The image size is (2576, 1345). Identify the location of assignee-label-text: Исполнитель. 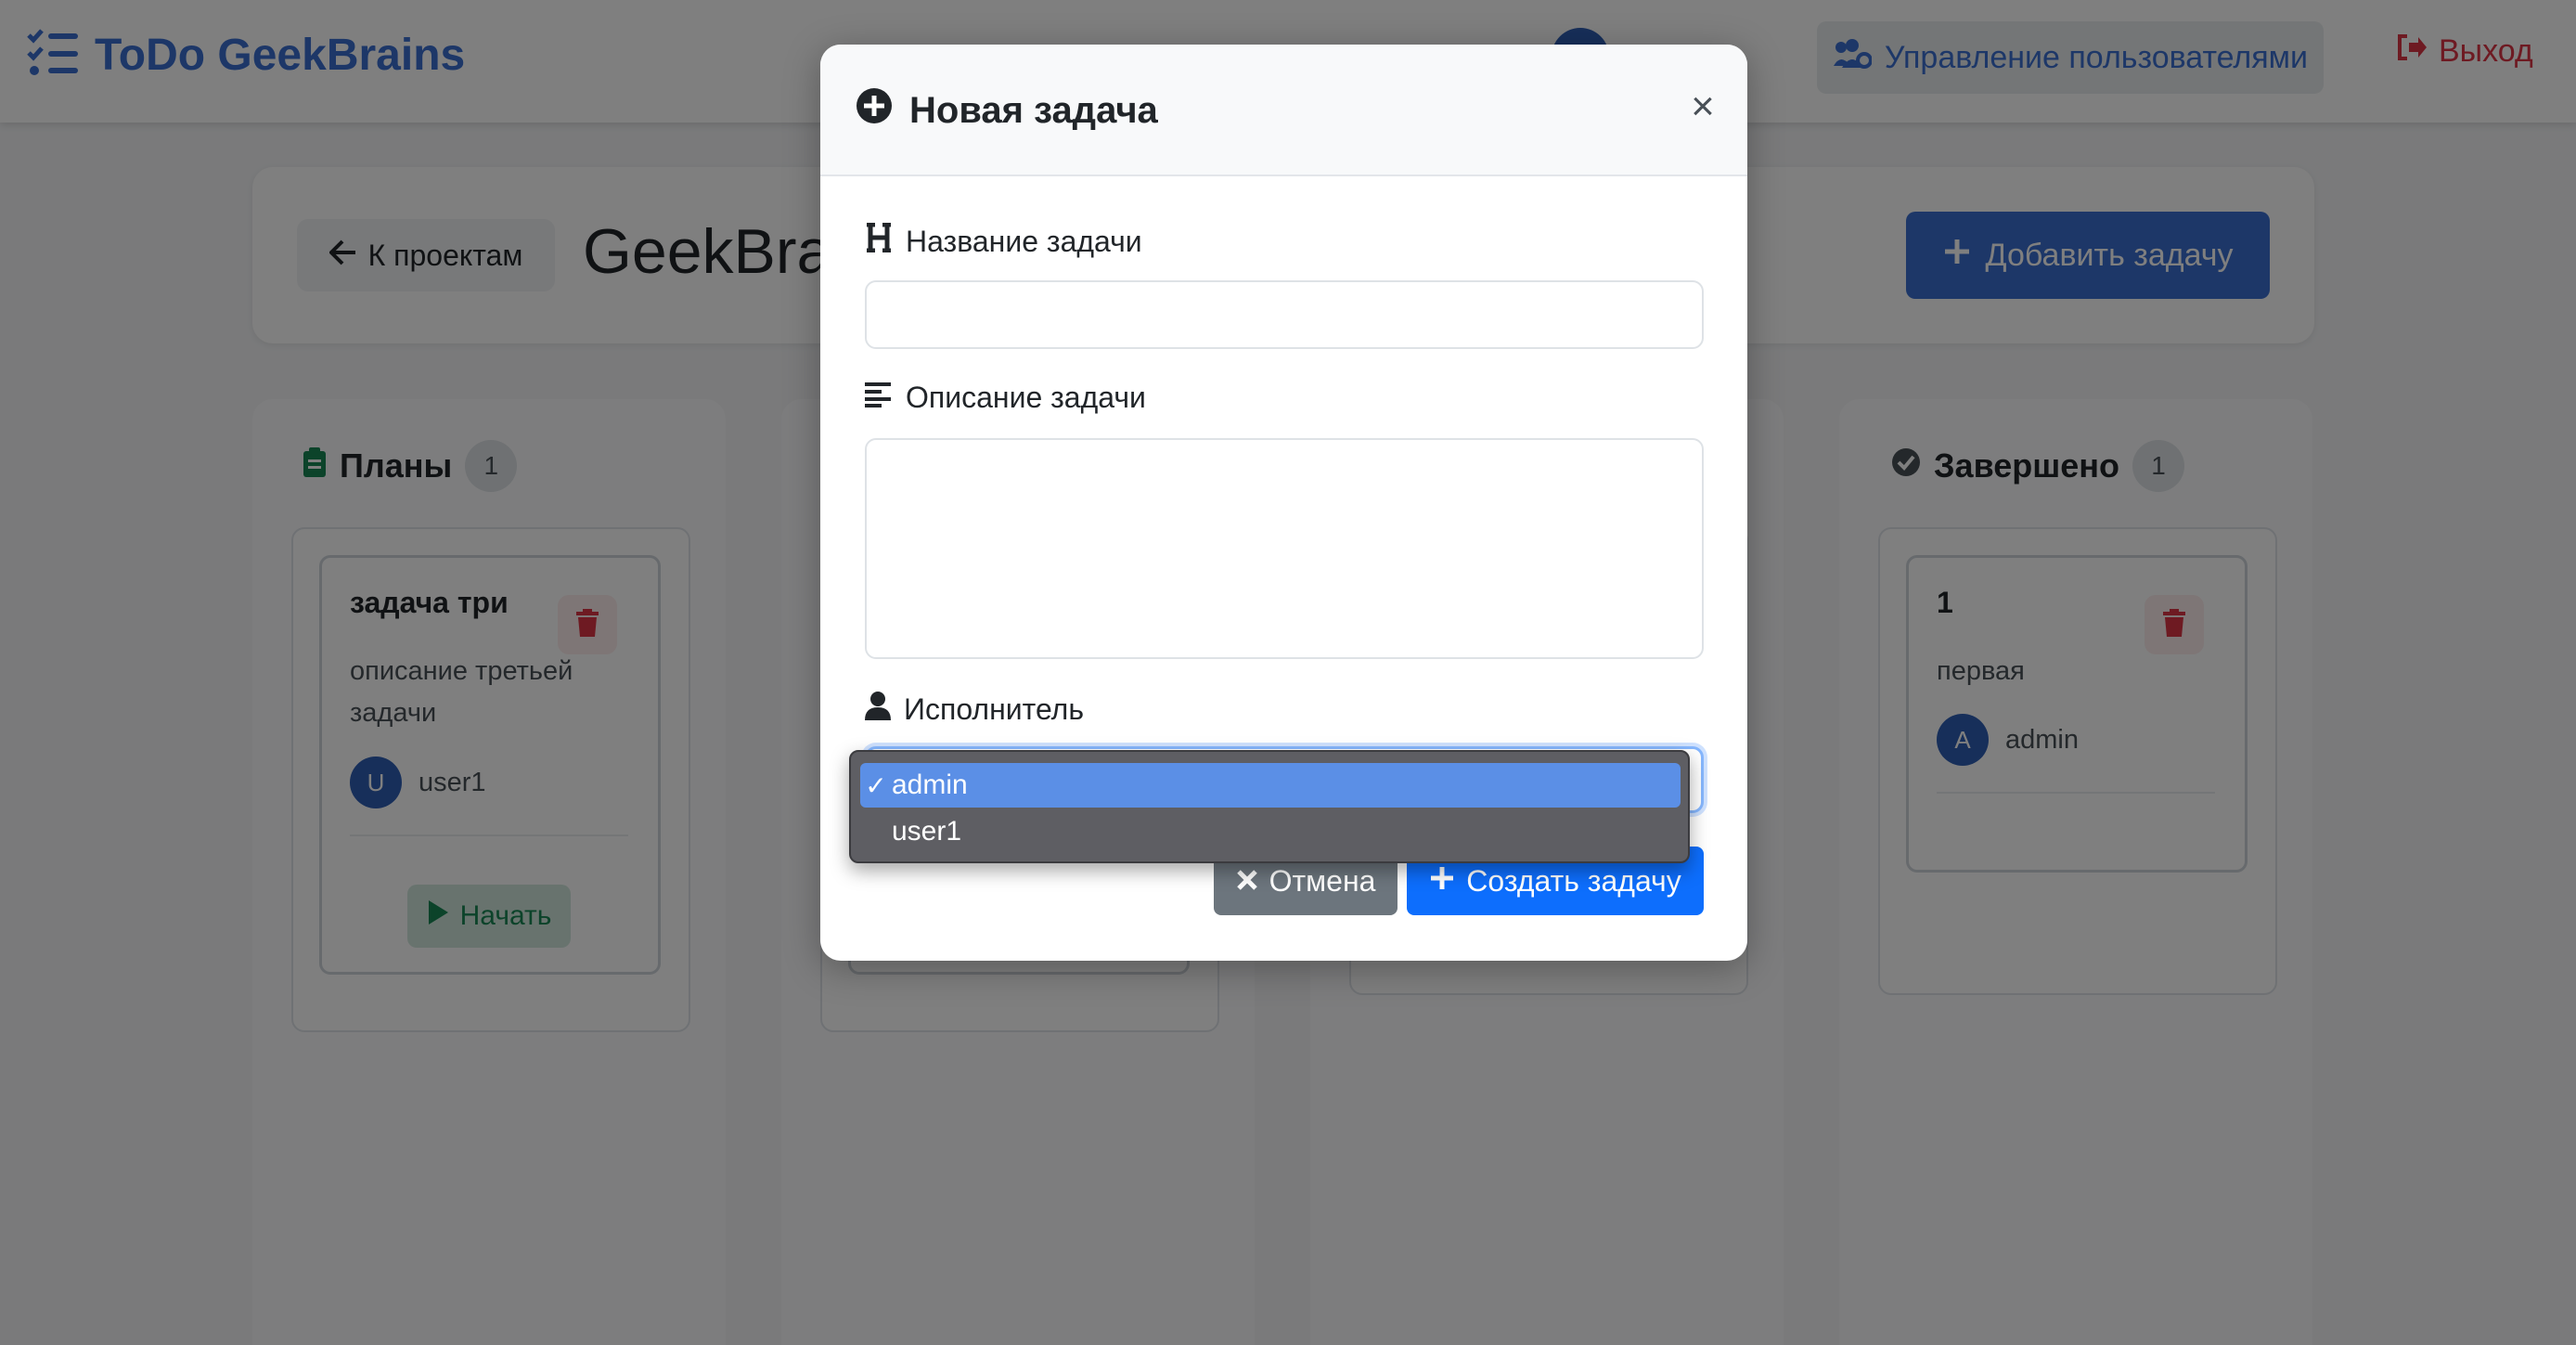
(994, 709).